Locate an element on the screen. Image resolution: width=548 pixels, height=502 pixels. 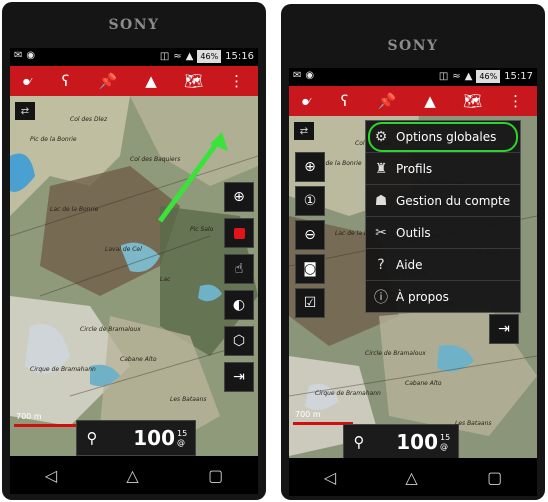
camera-button: ◙ is located at coordinates (310, 269).